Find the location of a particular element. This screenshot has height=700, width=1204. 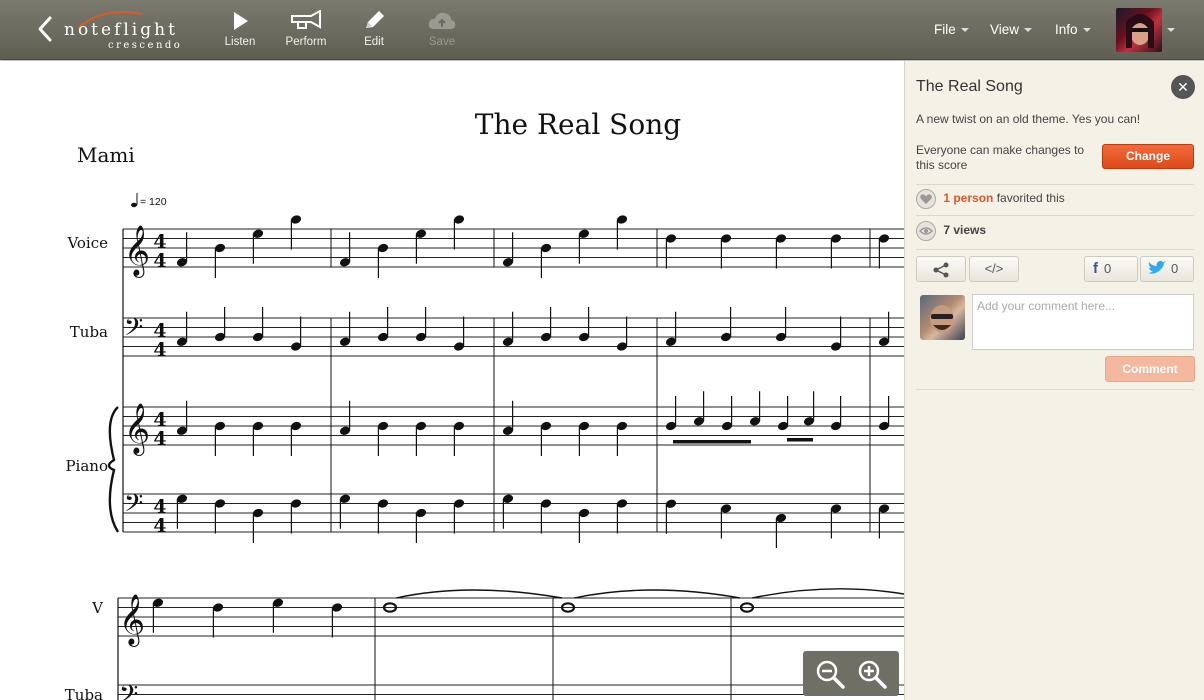

avatar-chevron-down-icon is located at coordinates (1171, 30).